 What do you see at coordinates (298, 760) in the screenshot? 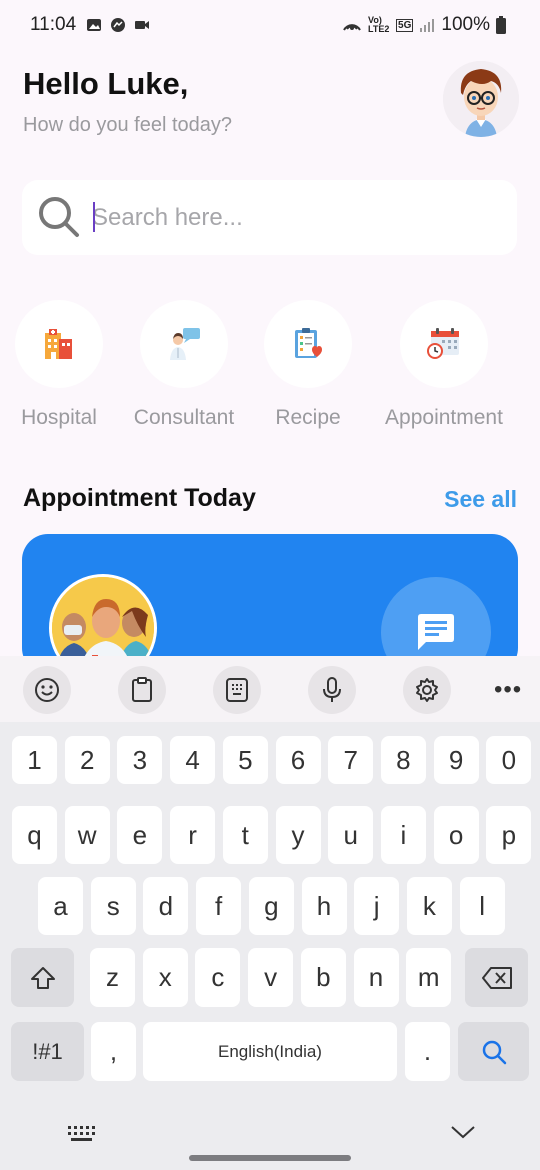
I see `number-key-6: 6` at bounding box center [298, 760].